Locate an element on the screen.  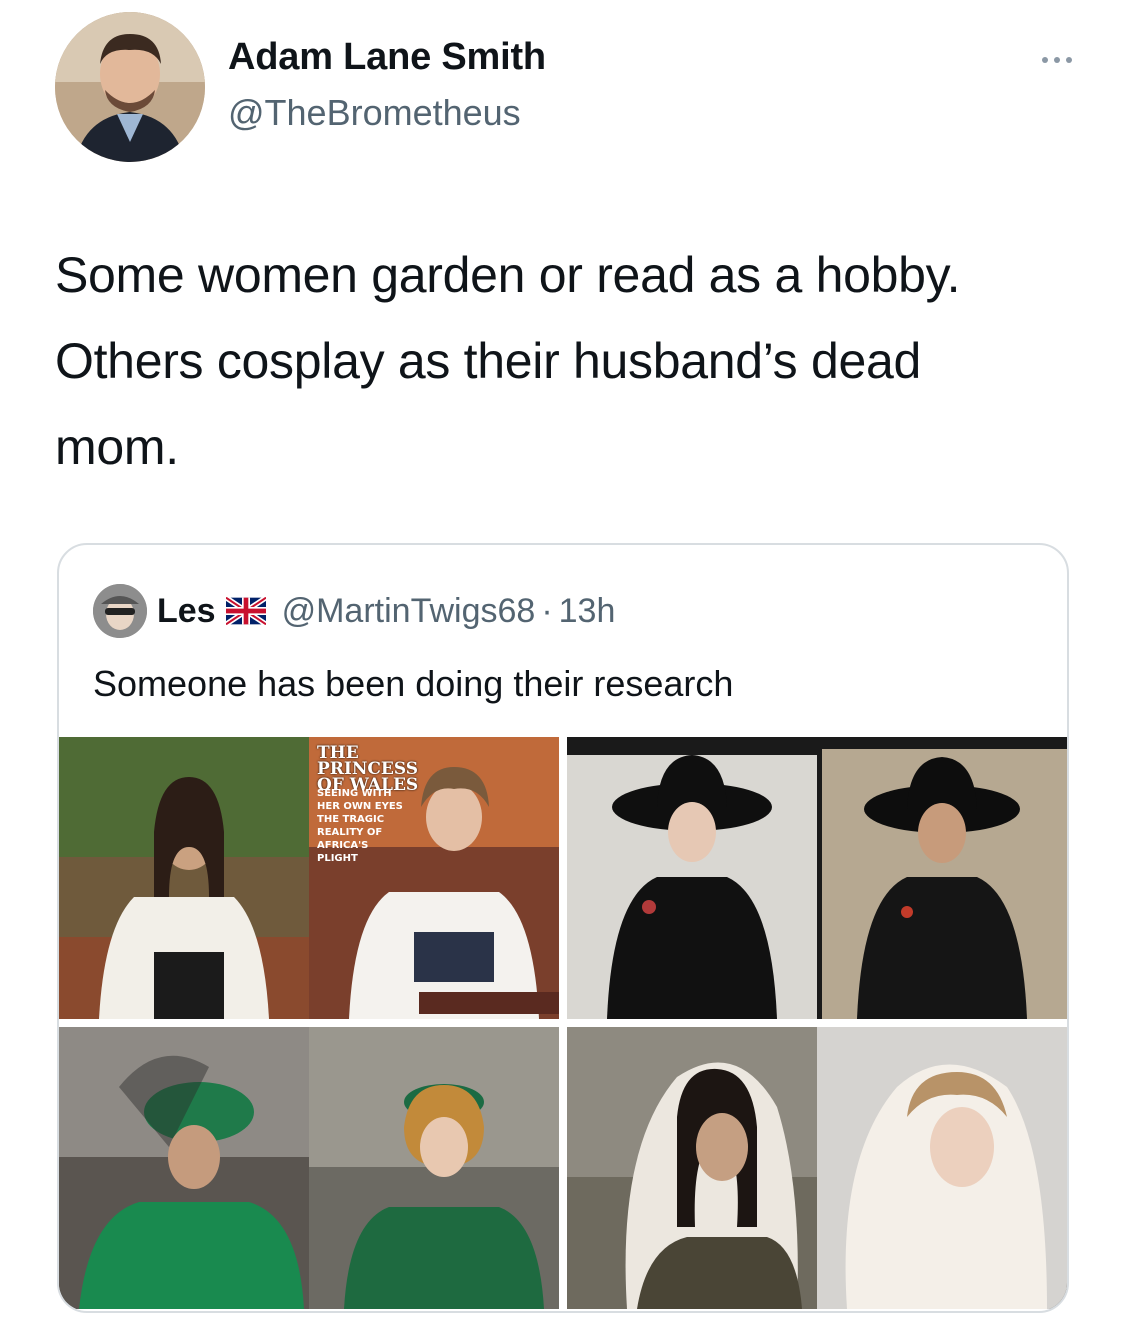
photo-white-headscarf-comparison is located at coordinates (817, 1168).